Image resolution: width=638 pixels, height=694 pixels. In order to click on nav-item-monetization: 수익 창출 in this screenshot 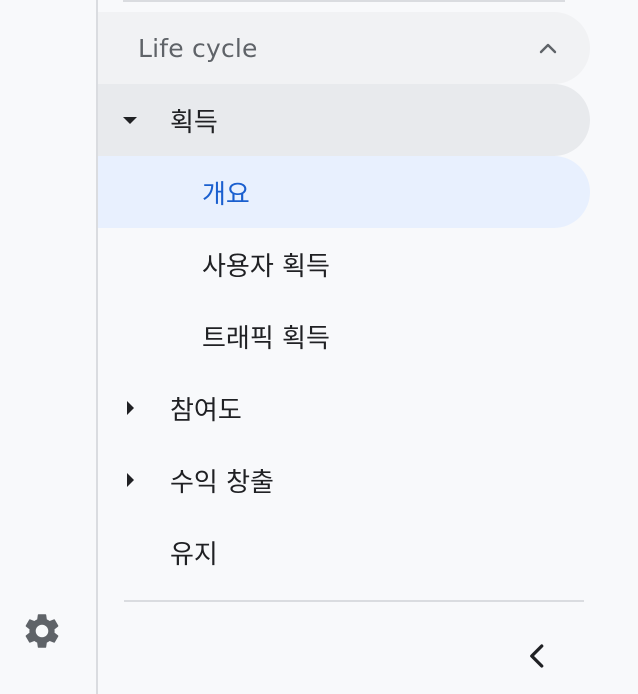, I will do `click(344, 480)`.